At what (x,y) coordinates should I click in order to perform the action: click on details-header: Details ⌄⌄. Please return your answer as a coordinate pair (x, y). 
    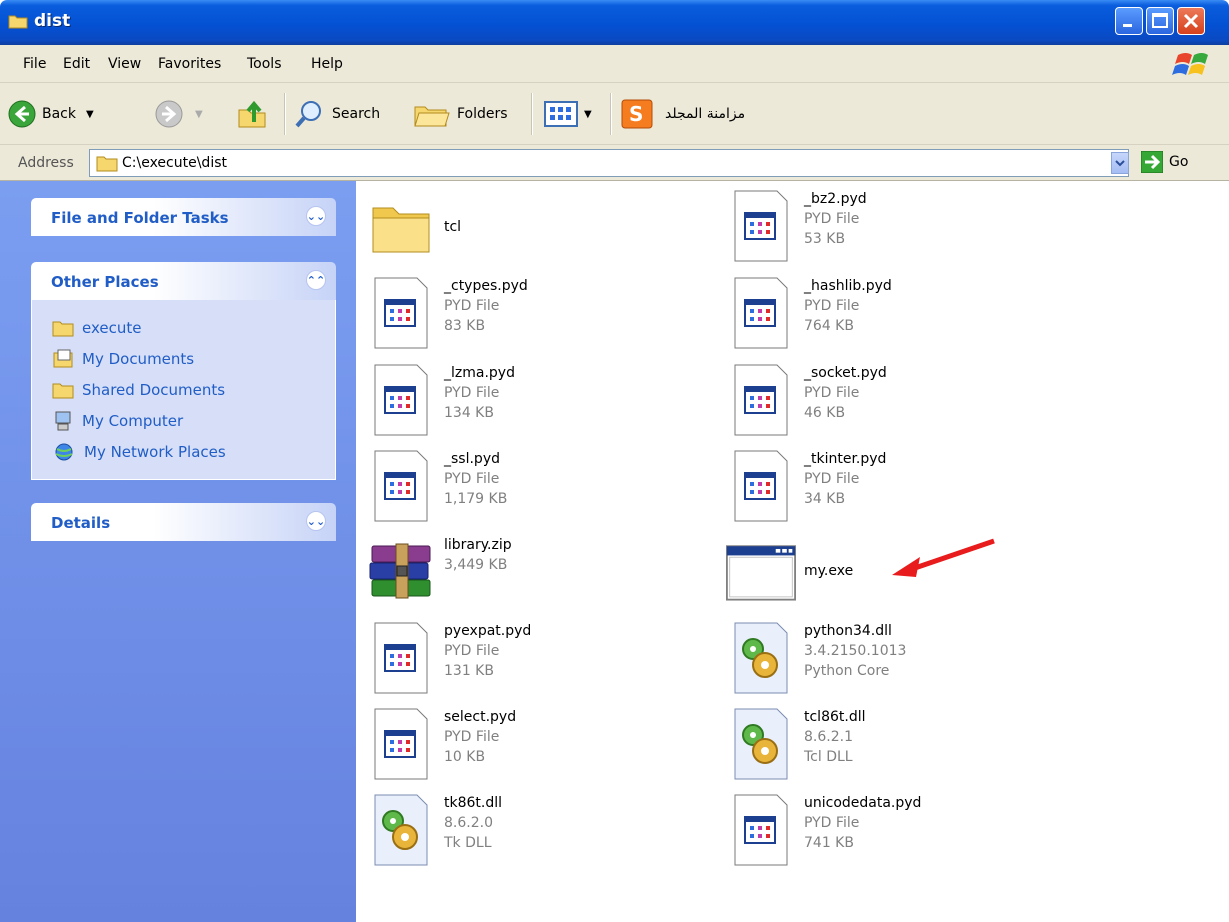
    Looking at the image, I should click on (183, 522).